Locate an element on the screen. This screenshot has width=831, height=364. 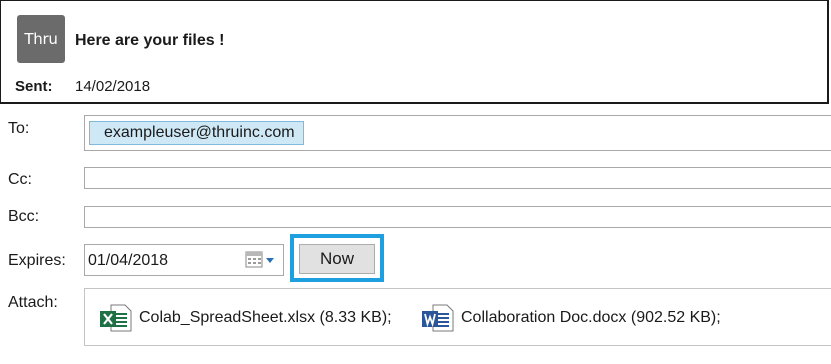
attach-label: Attach: is located at coordinates (33, 302).